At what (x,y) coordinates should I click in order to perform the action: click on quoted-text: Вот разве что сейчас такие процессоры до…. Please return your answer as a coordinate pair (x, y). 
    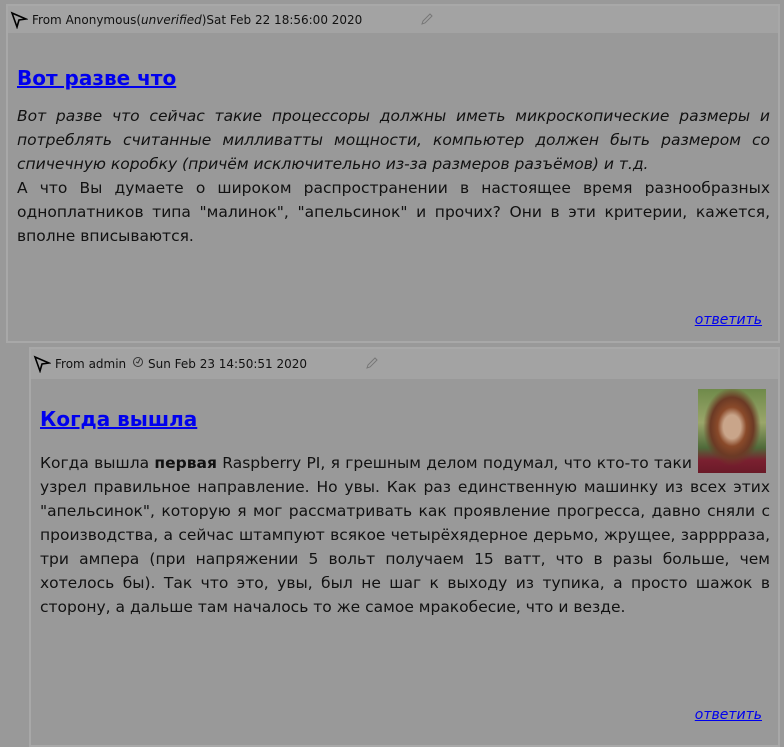
    Looking at the image, I should click on (393, 140).